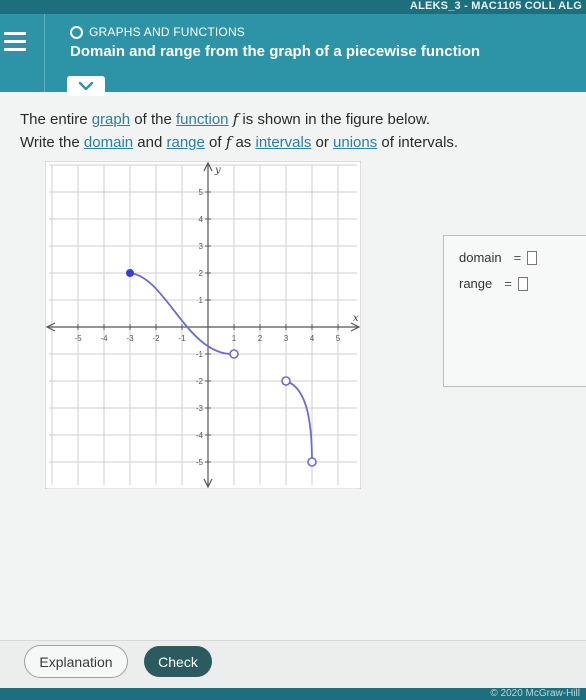 The width and height of the screenshot is (586, 700). What do you see at coordinates (200, 354) in the screenshot?
I see `y-tick-label: -1` at bounding box center [200, 354].